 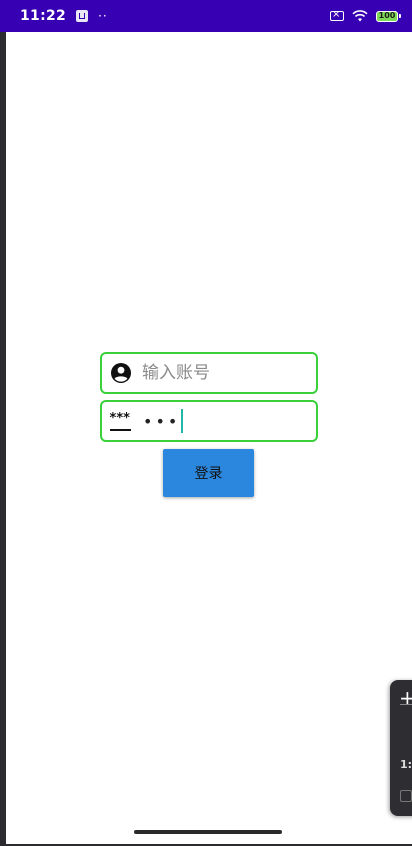 I want to click on status-bar: 11:22 ·· 100, so click(x=206, y=16).